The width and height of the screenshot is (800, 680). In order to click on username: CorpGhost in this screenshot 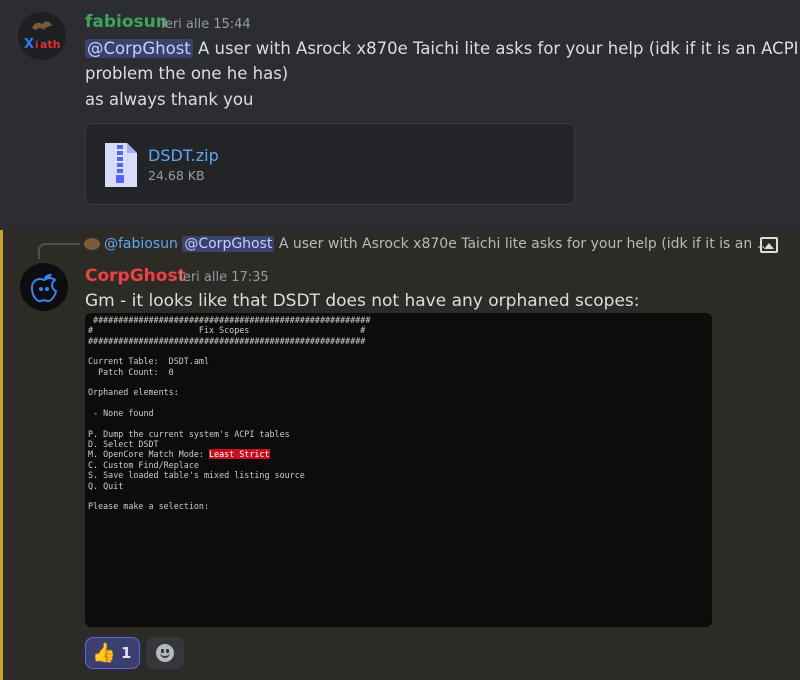, I will do `click(135, 276)`.